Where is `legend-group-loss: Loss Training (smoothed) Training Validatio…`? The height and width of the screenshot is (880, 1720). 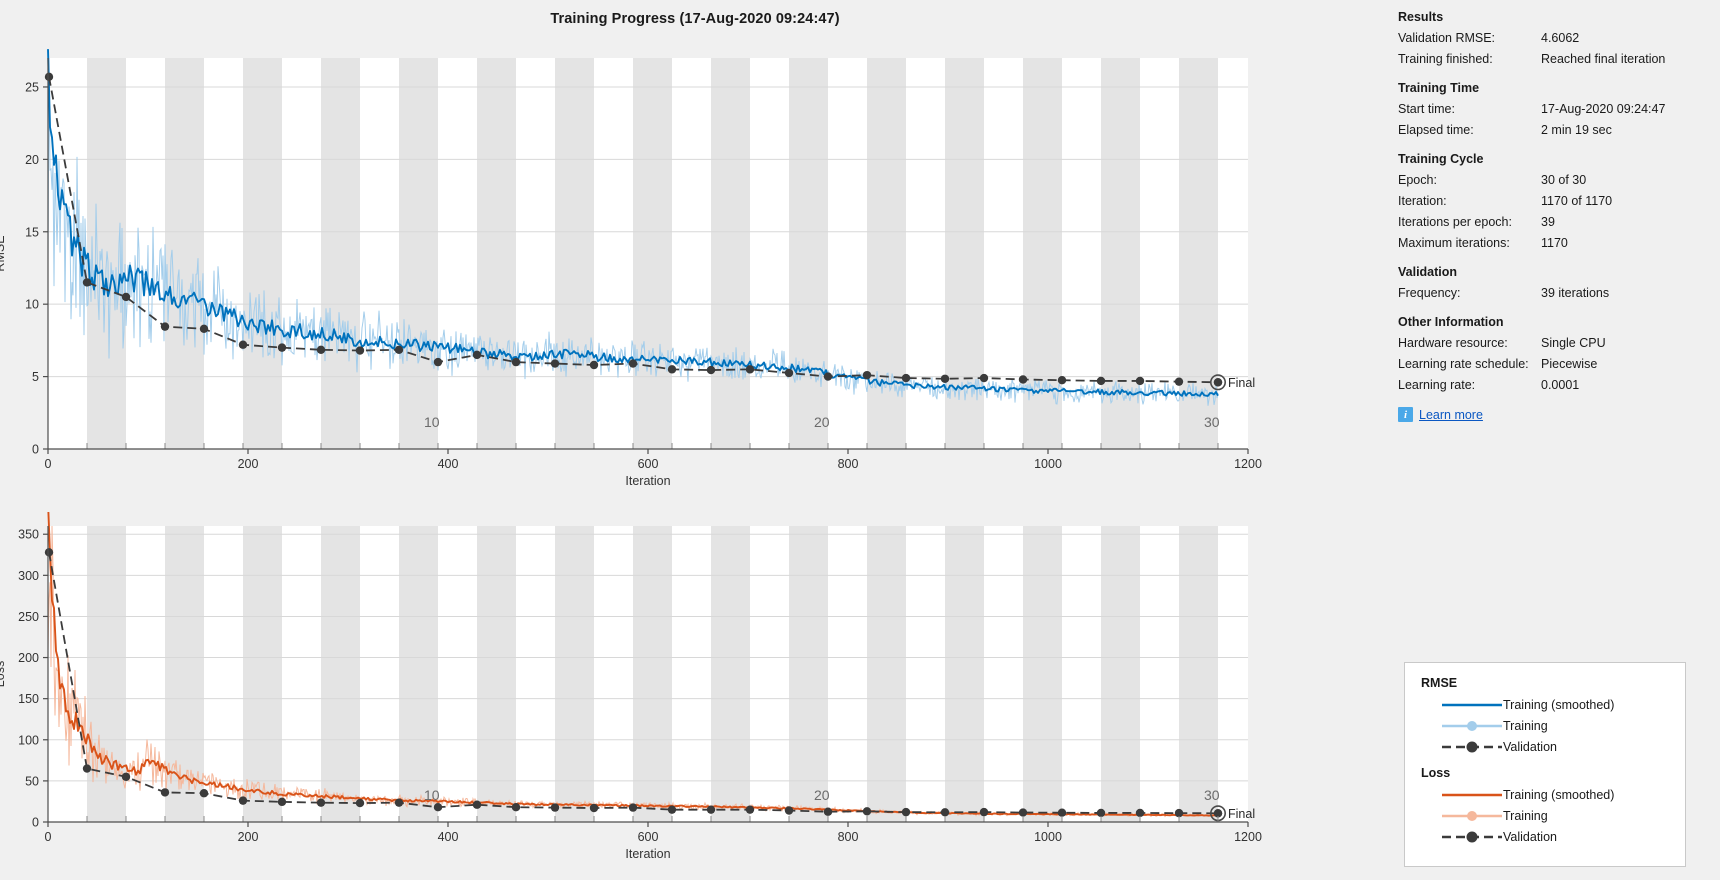 legend-group-loss: Loss Training (smoothed) Training Validatio… is located at coordinates (1545, 806).